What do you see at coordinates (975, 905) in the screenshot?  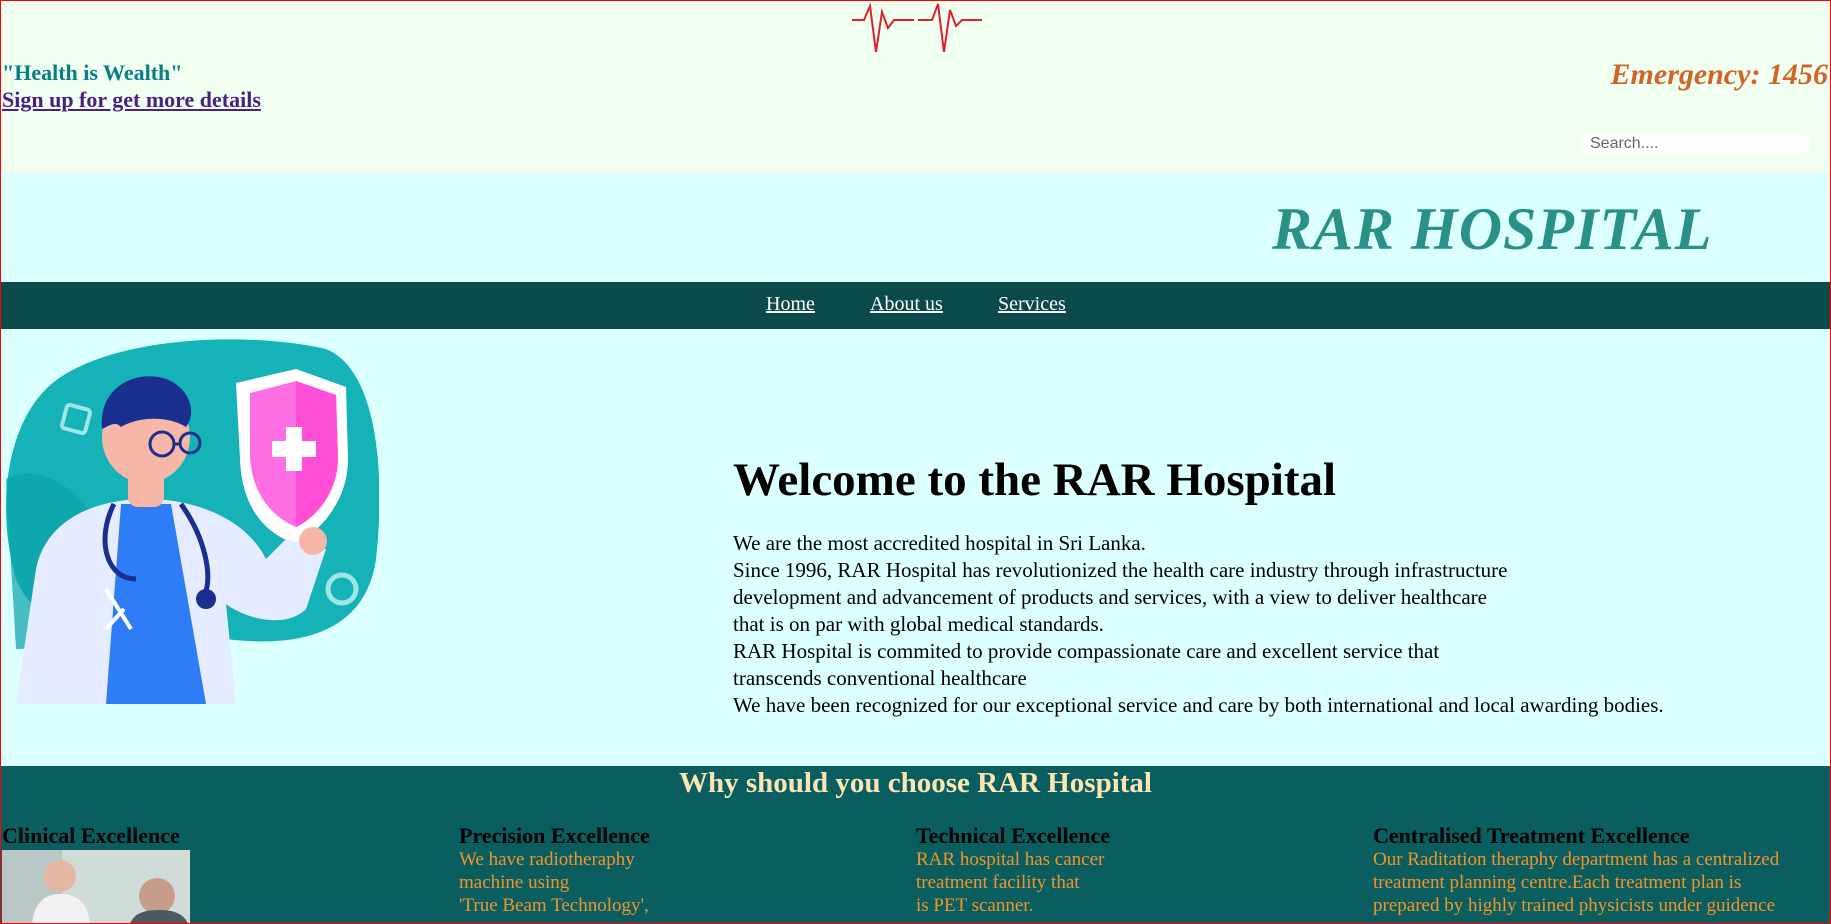 I see `feature-line: is PET scanner.` at bounding box center [975, 905].